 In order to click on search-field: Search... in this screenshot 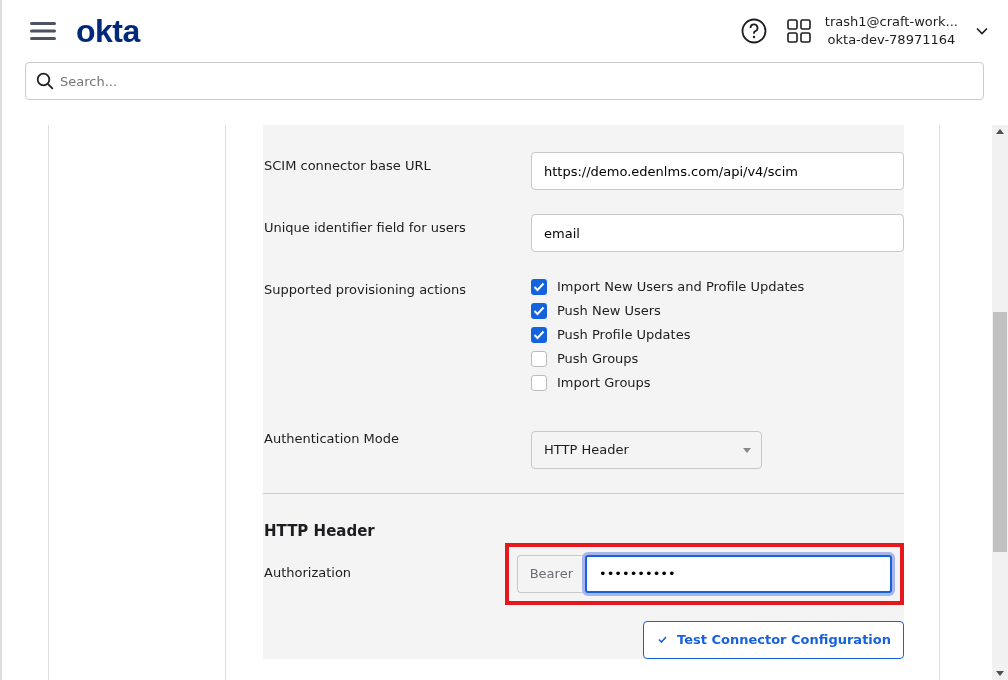, I will do `click(504, 81)`.